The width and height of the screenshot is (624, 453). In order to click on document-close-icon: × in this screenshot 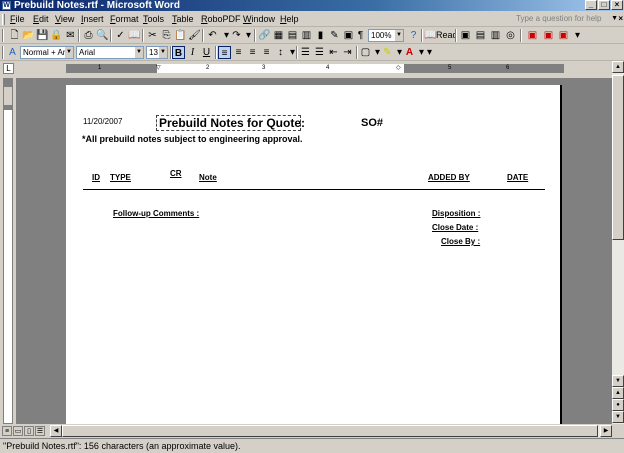, I will do `click(620, 19)`.